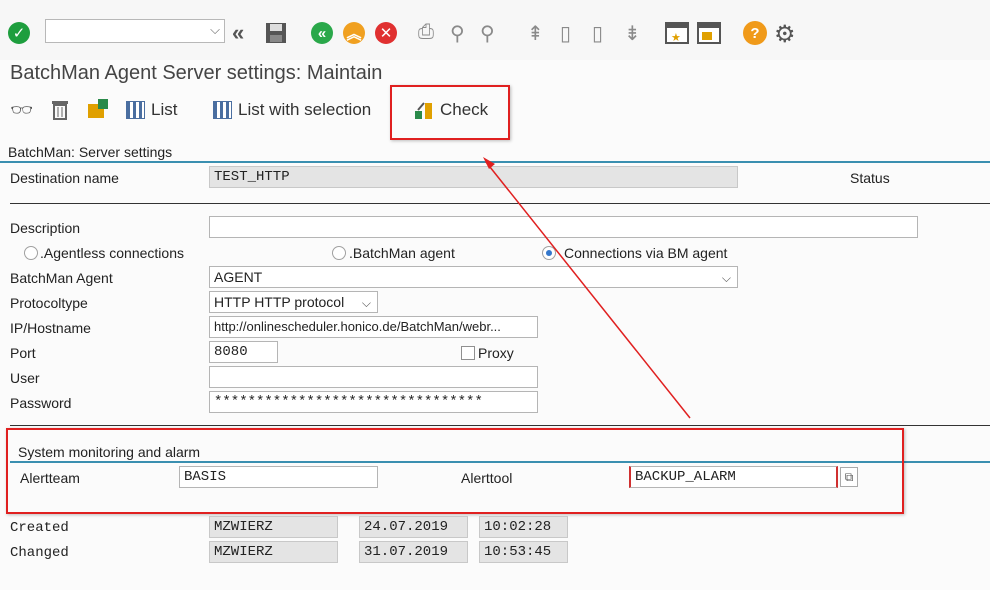 The image size is (990, 590). What do you see at coordinates (587, 288) in the screenshot?
I see `annotation-arrow` at bounding box center [587, 288].